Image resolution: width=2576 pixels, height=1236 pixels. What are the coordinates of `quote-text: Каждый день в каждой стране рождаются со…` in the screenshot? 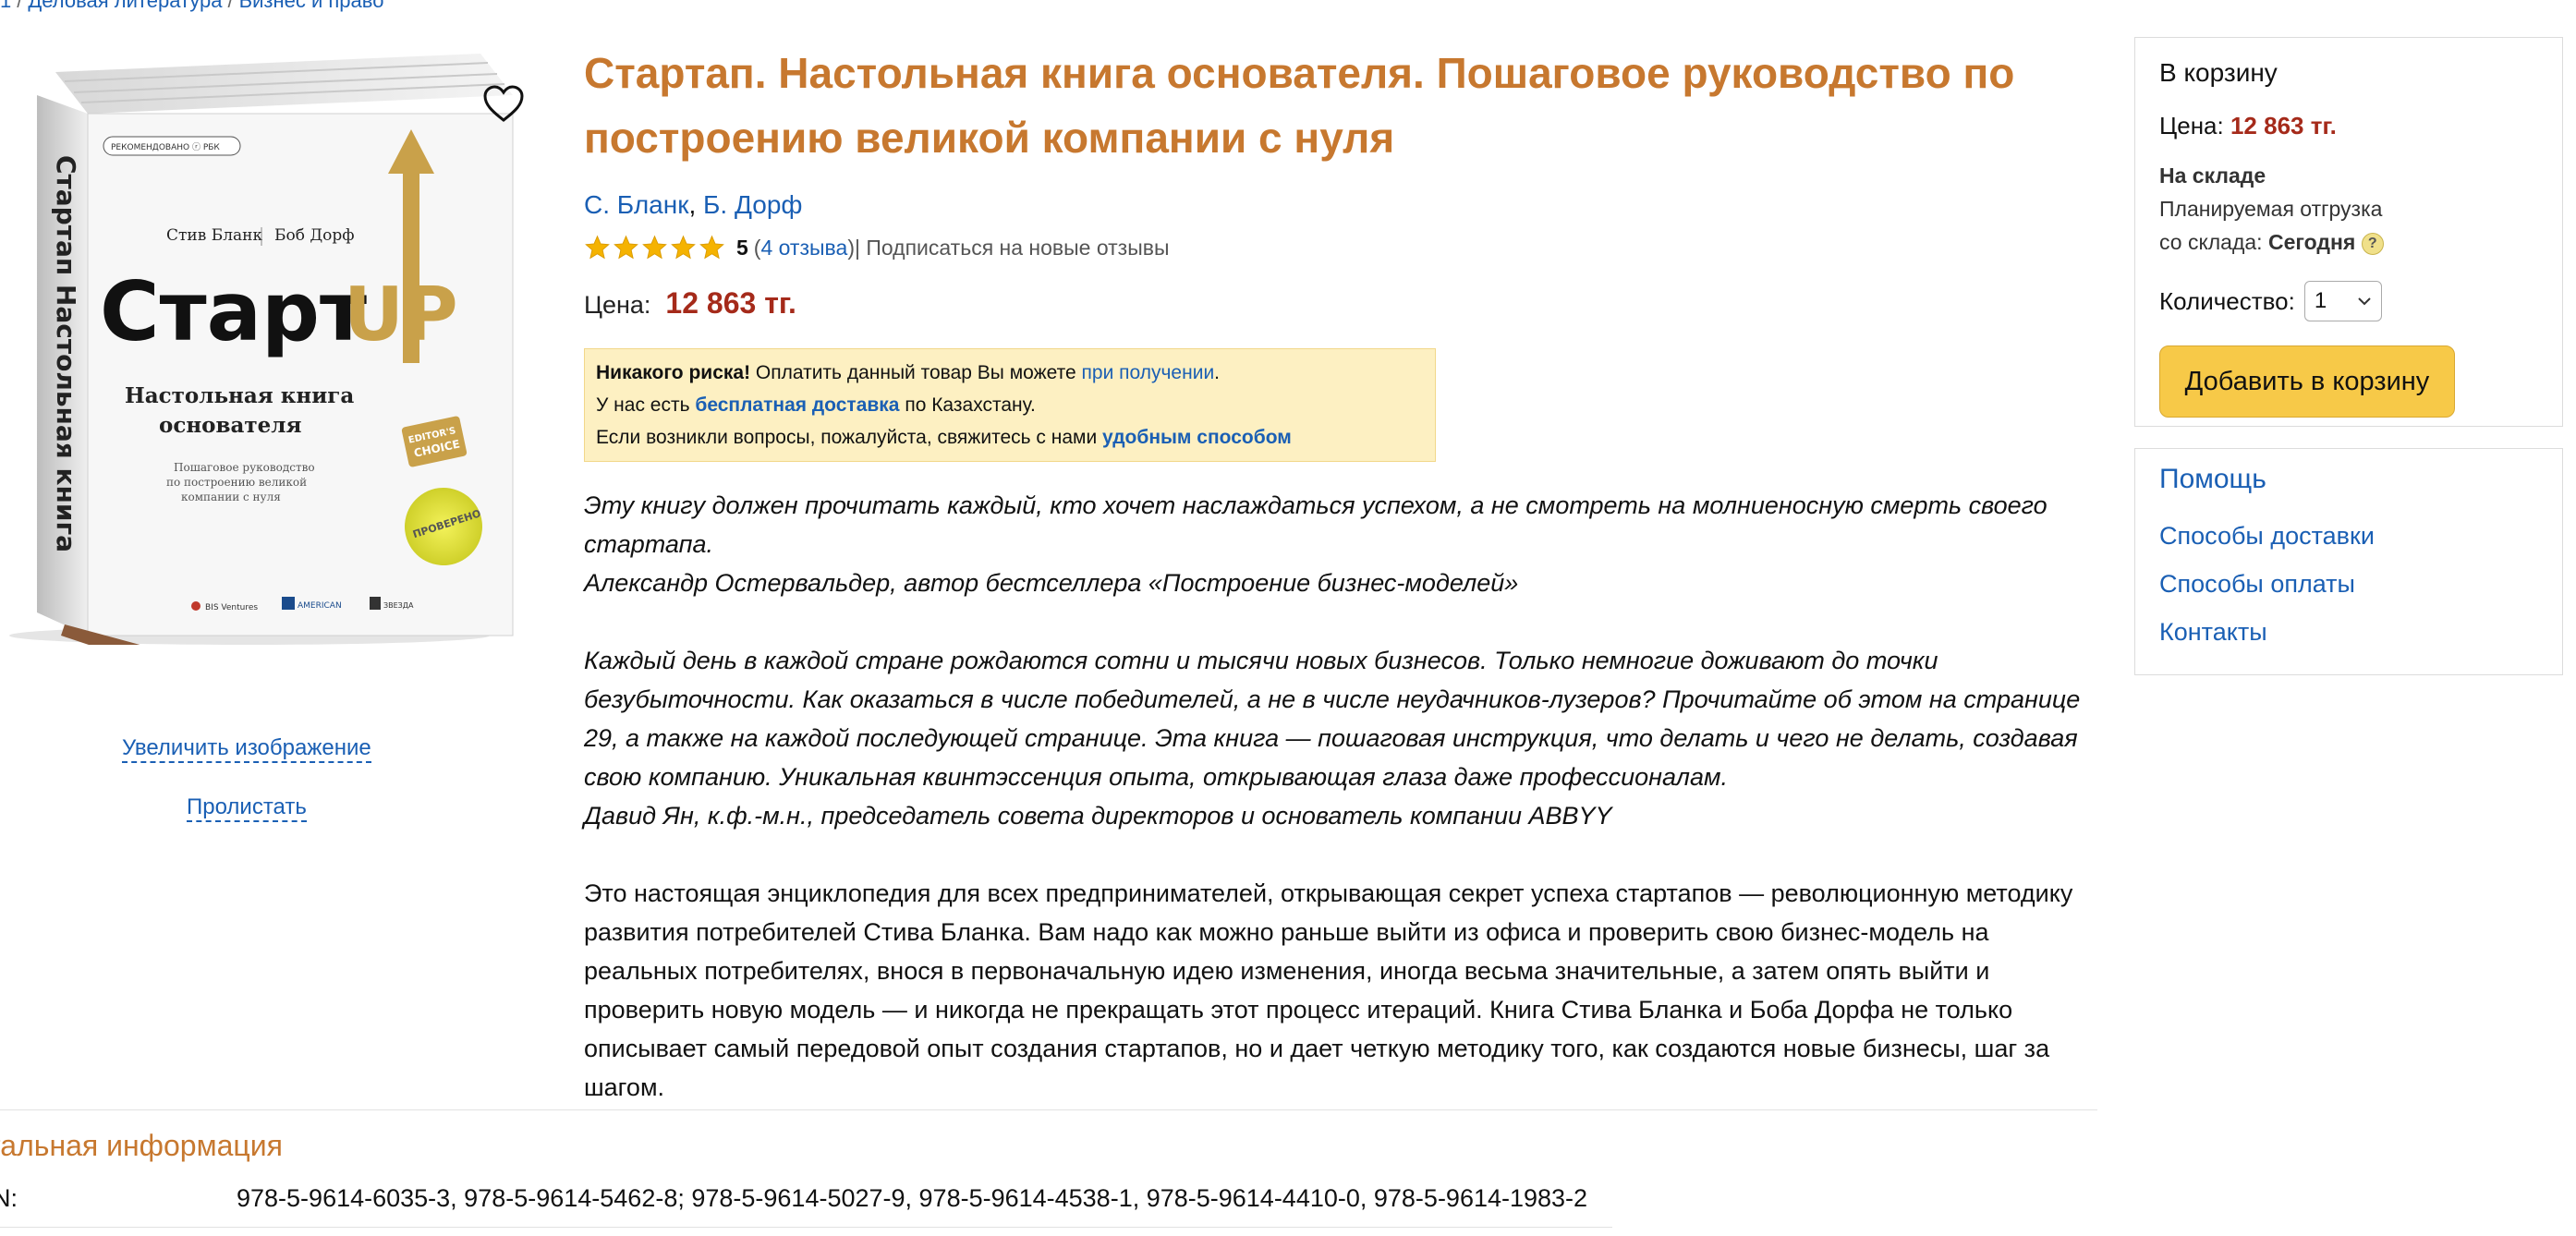 It's located at (1332, 719).